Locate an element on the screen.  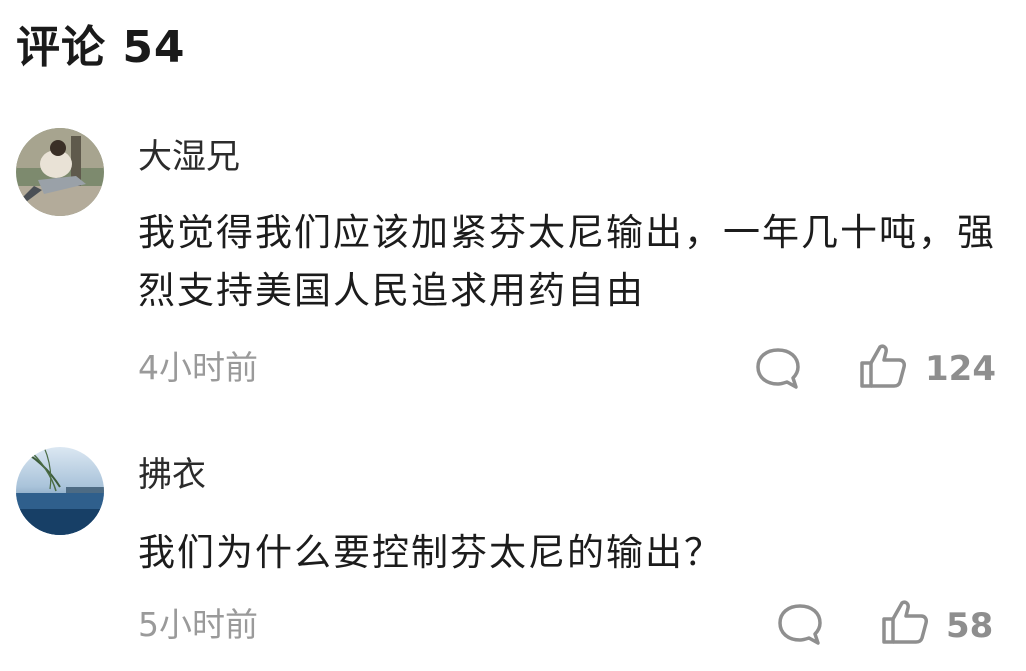
comment-author: 大湿兄 is located at coordinates (189, 157).